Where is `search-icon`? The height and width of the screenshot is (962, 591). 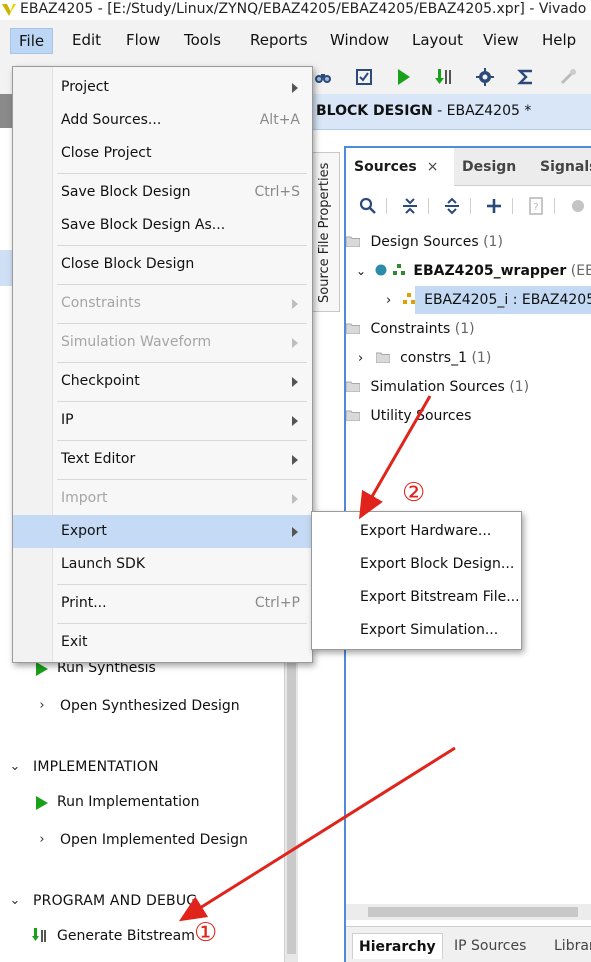
search-icon is located at coordinates (368, 206).